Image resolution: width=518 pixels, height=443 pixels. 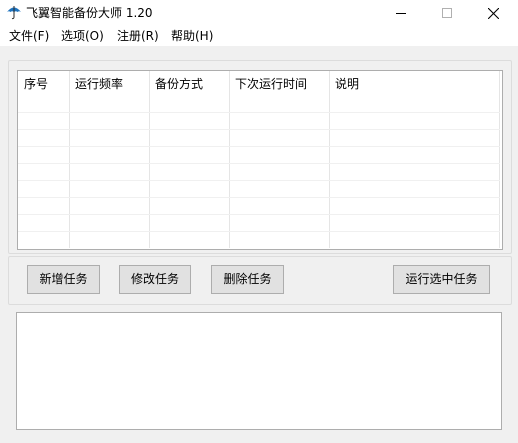 I want to click on menu-help: 帮助(H), so click(x=192, y=36).